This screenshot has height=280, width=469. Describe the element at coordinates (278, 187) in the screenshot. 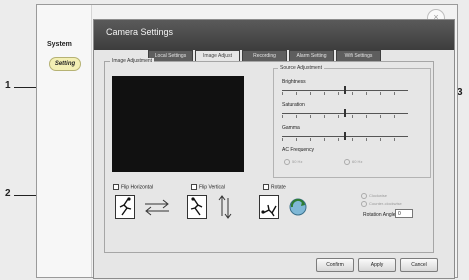

I see `rotate-label: Rotate` at that location.